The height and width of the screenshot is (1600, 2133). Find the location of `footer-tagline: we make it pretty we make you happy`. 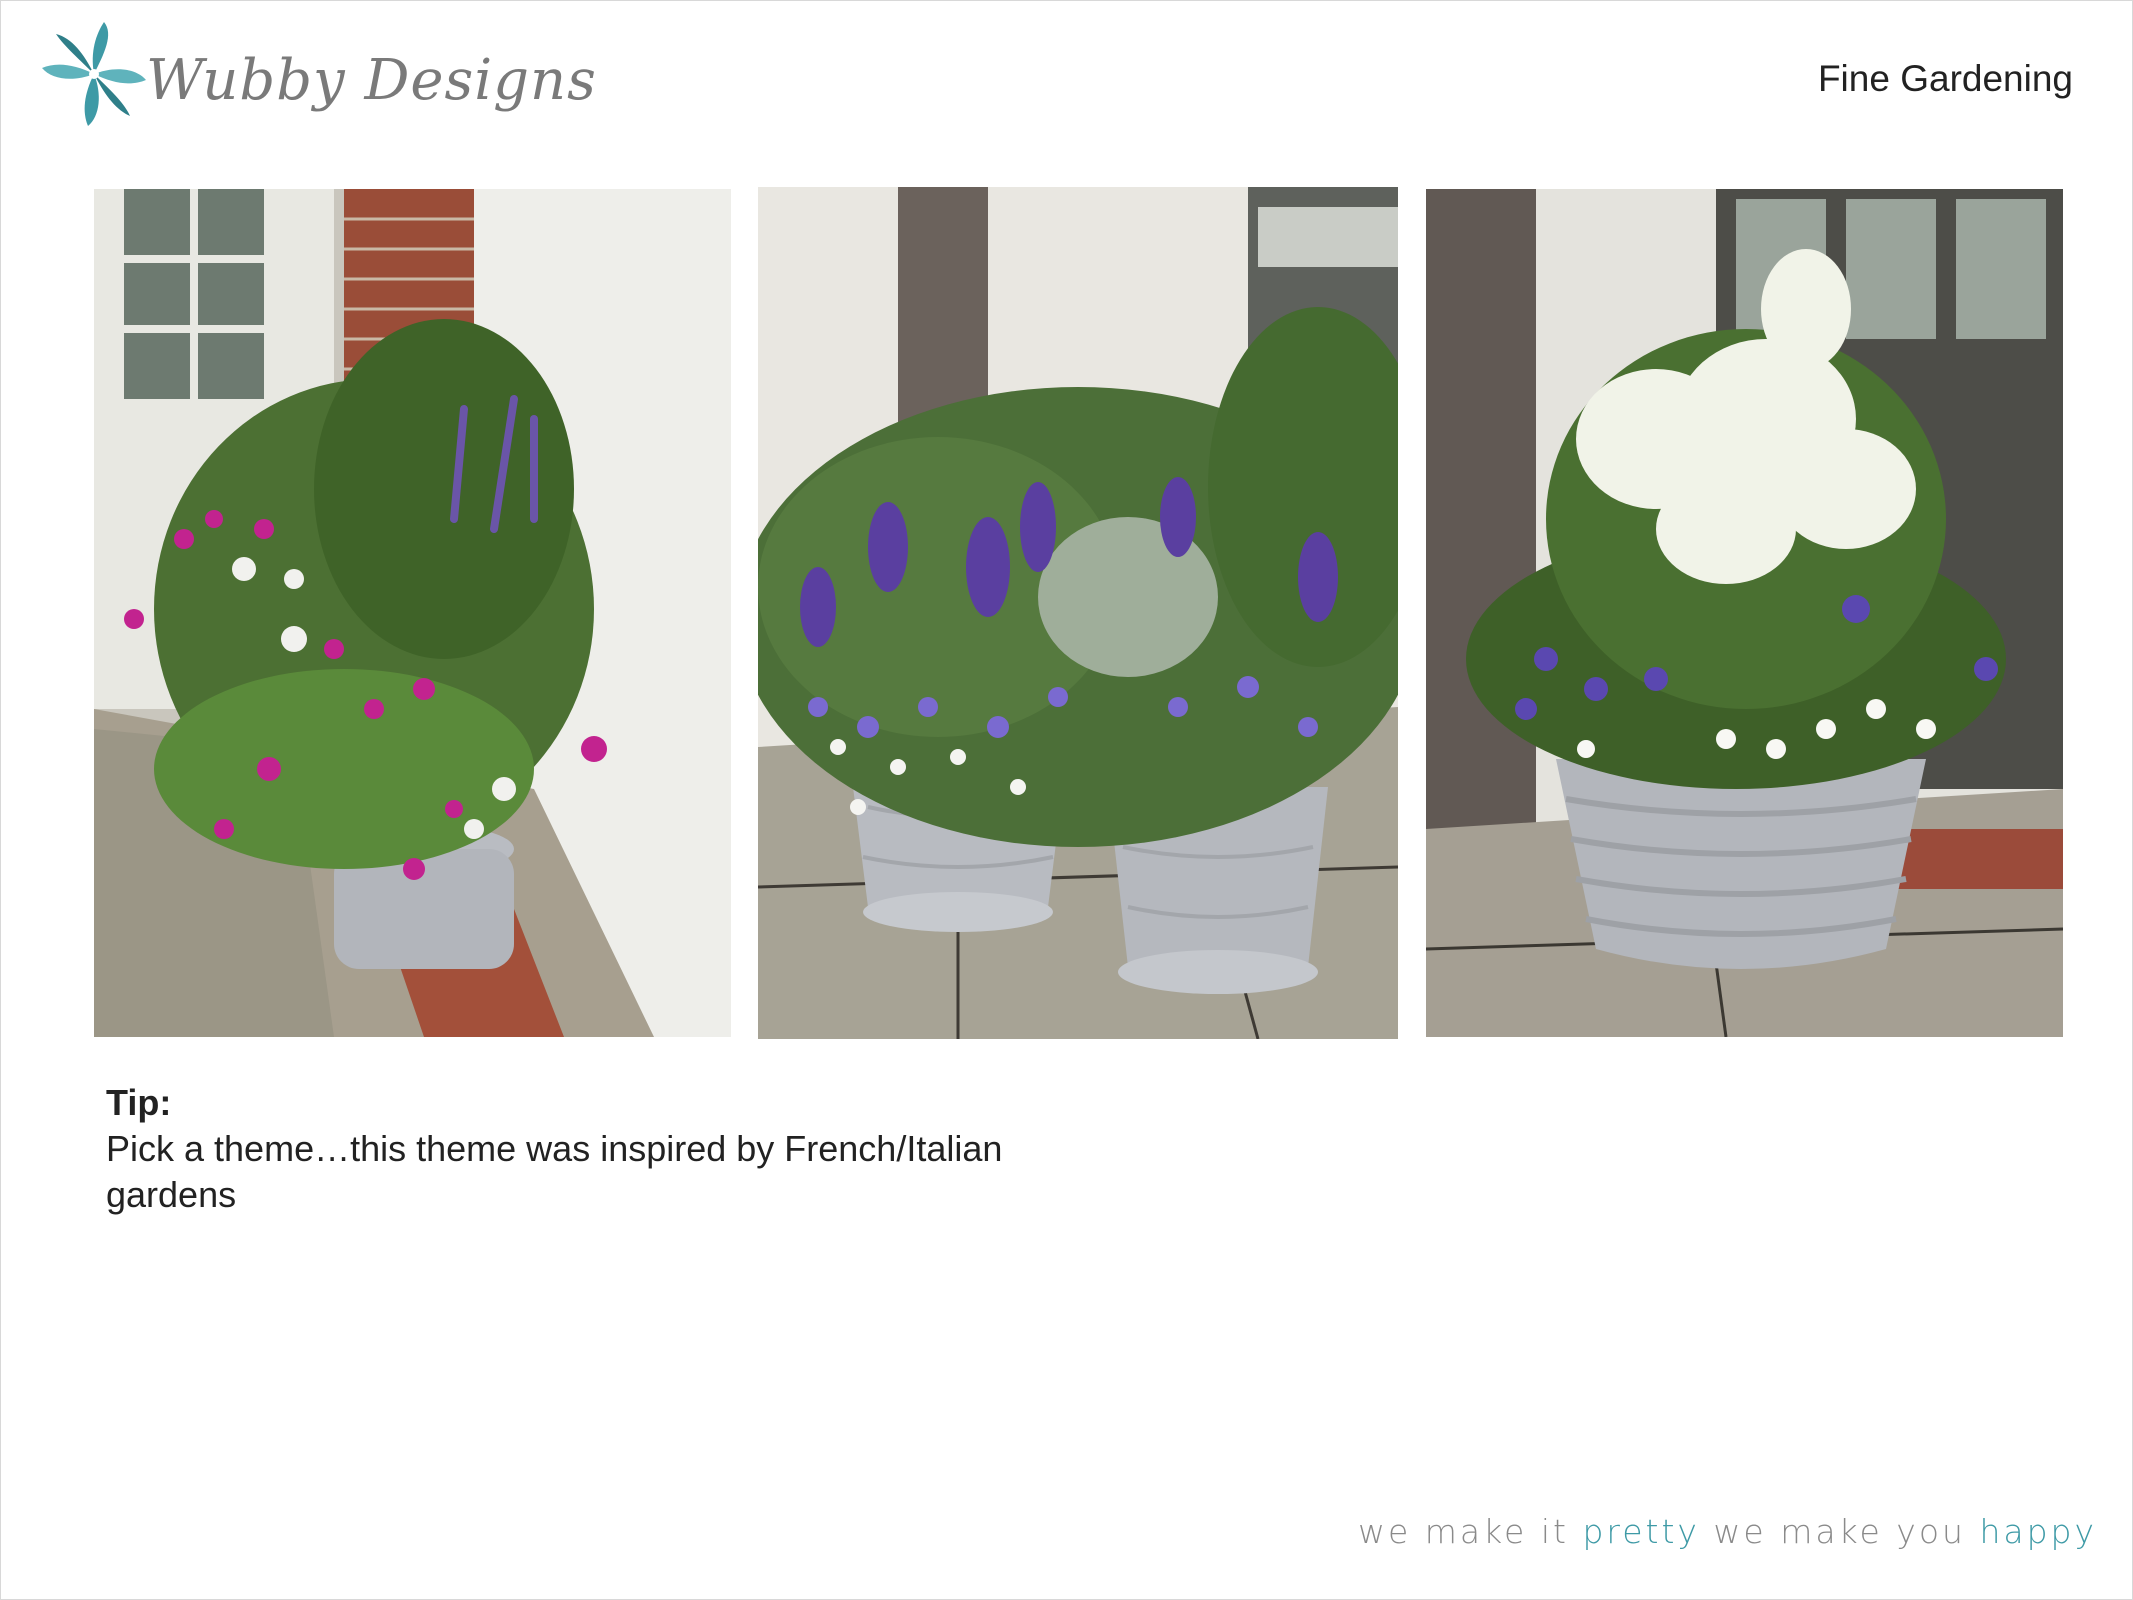

footer-tagline: we make it pretty we make you happy is located at coordinates (1727, 1531).